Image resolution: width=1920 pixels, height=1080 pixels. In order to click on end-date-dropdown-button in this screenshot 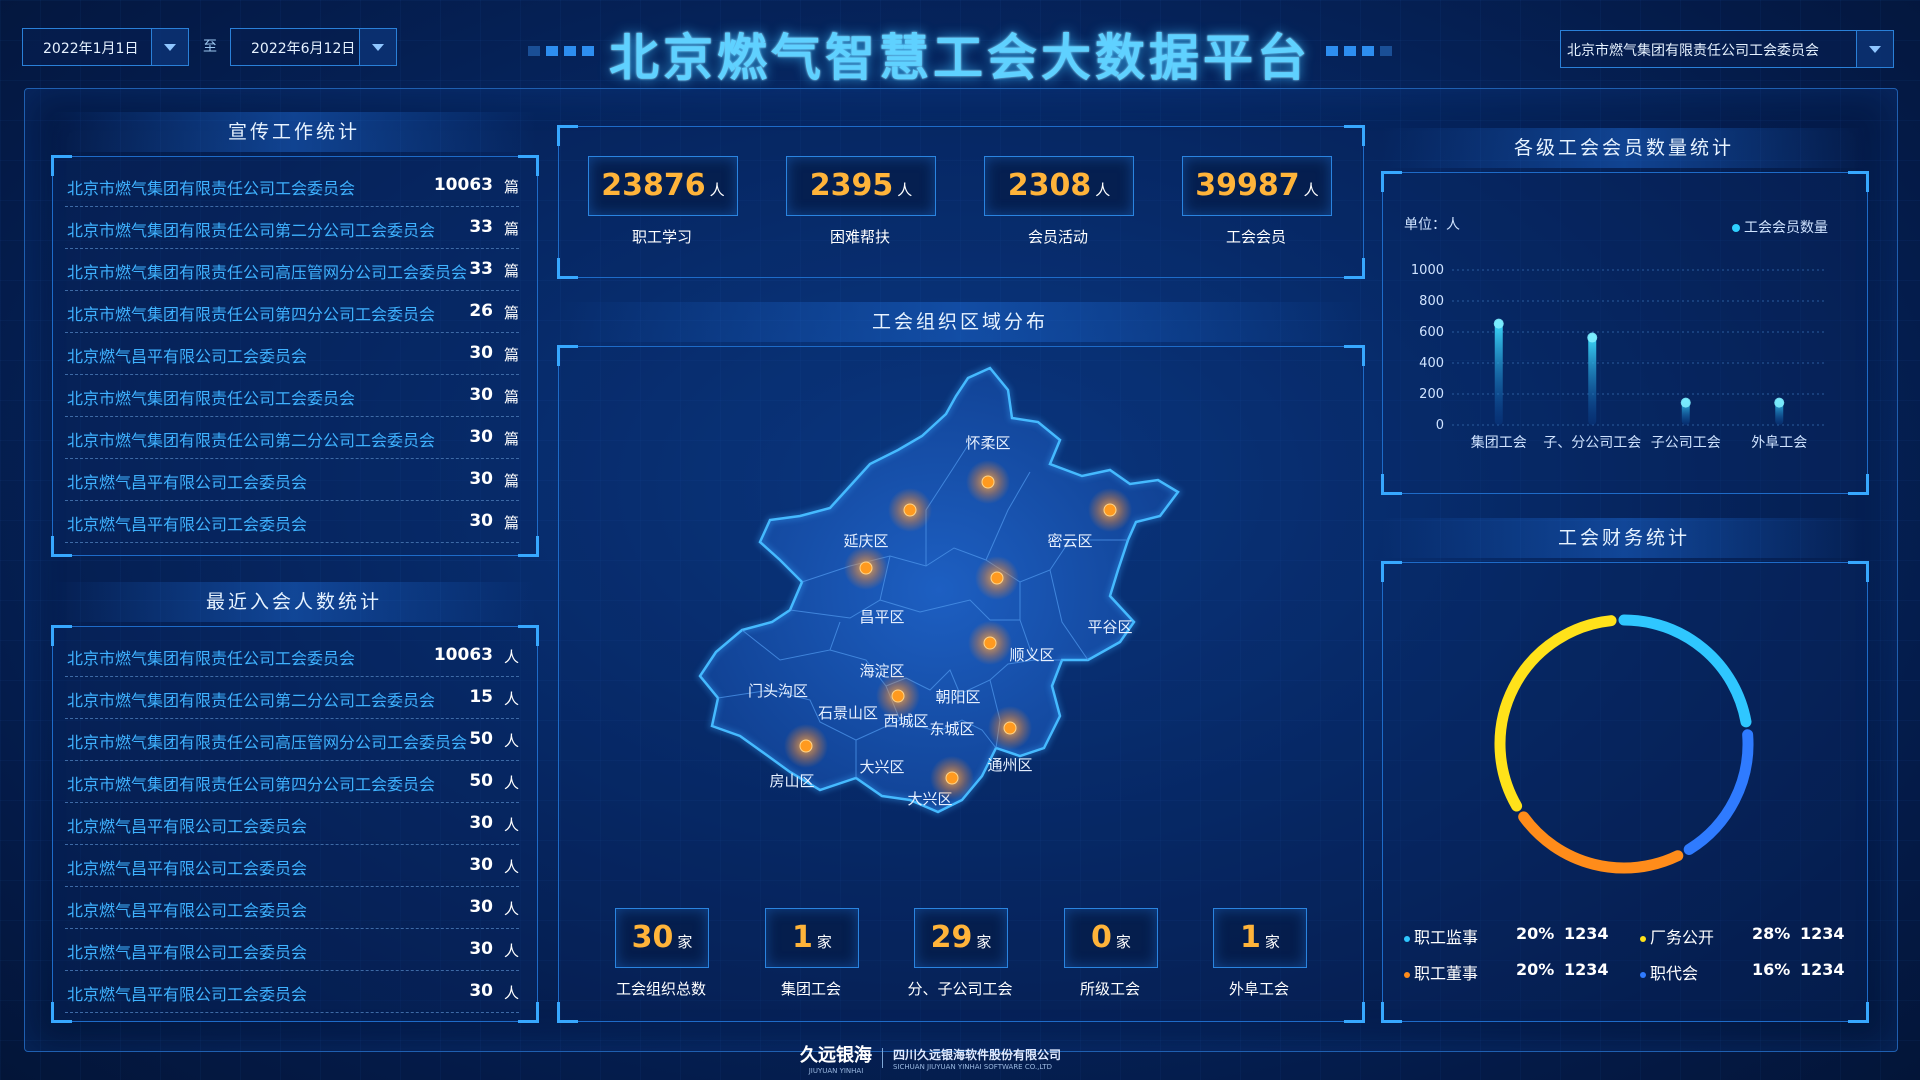, I will do `click(377, 47)`.